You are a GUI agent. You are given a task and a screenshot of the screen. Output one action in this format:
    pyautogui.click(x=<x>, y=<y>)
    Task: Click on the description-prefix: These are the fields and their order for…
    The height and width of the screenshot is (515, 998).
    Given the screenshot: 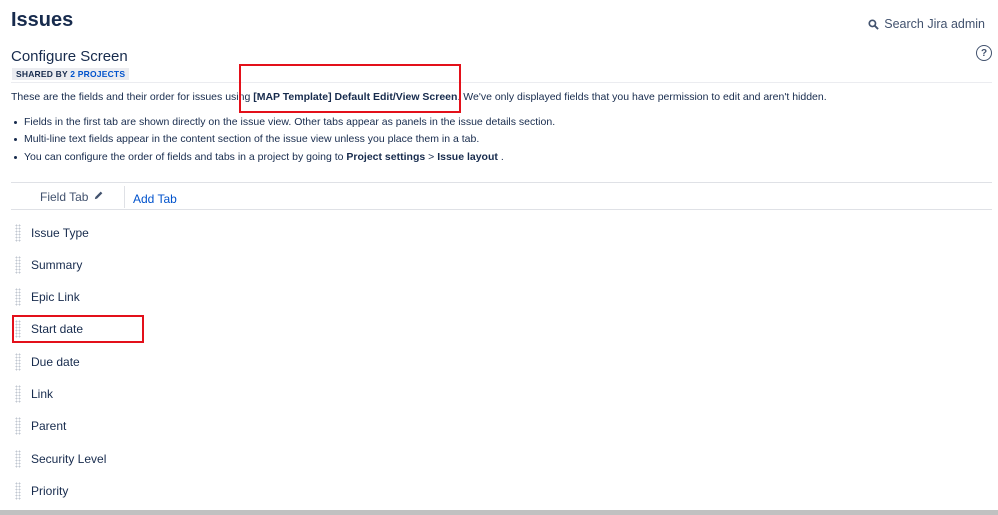 What is the action you would take?
    pyautogui.click(x=131, y=97)
    